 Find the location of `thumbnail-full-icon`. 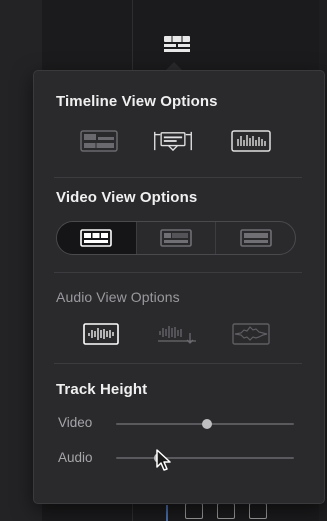

thumbnail-full-icon is located at coordinates (96, 238).